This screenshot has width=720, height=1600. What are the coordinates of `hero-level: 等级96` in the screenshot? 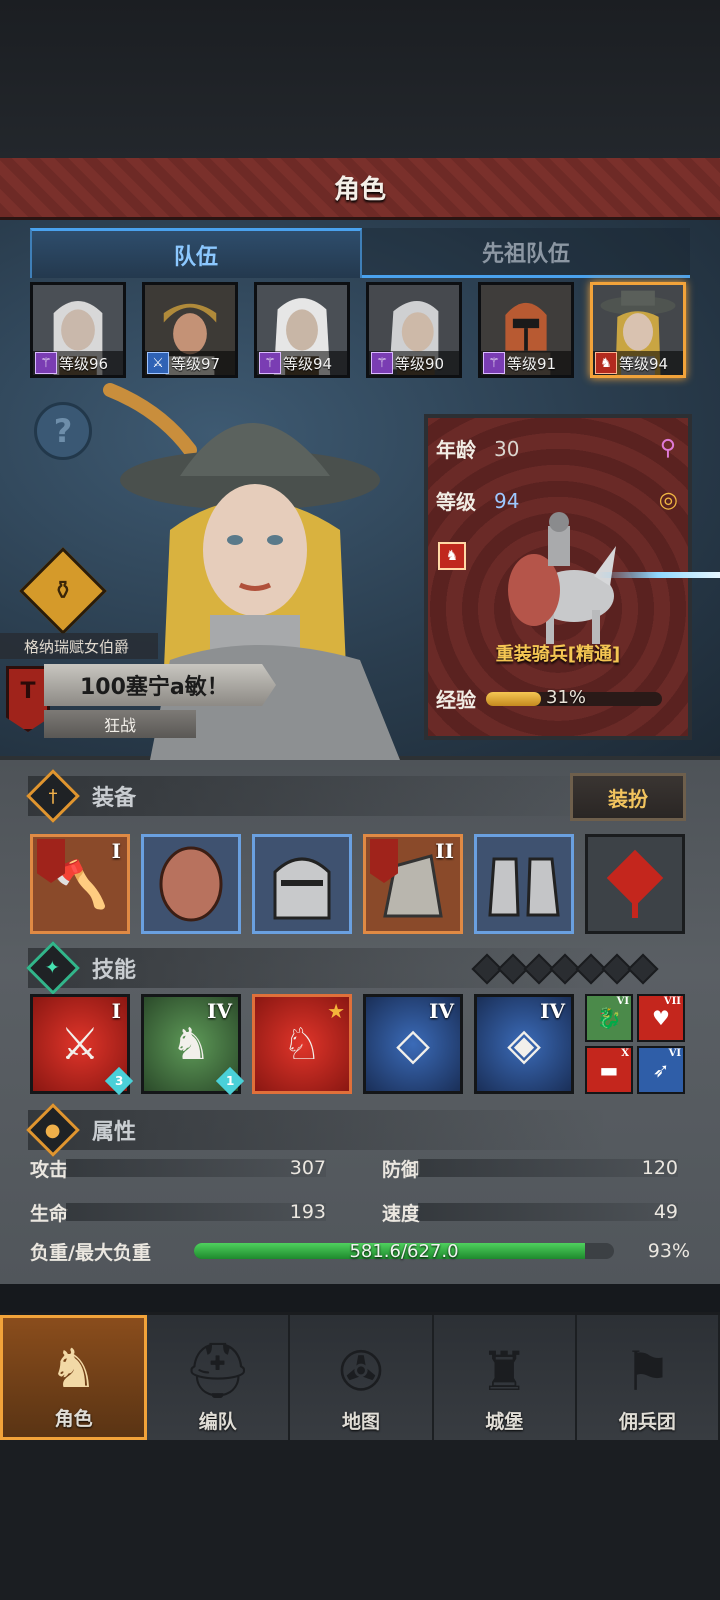 It's located at (84, 363).